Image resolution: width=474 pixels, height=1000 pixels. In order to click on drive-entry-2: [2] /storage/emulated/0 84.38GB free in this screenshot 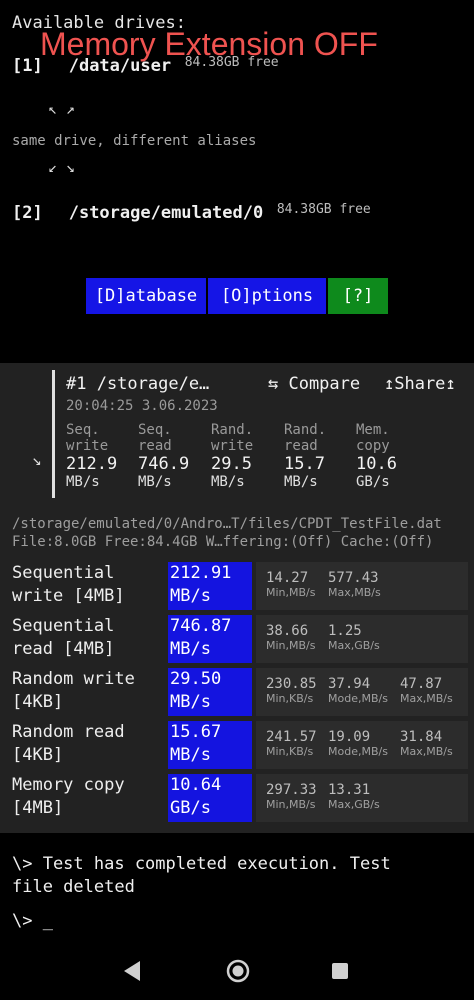, I will do `click(191, 212)`.